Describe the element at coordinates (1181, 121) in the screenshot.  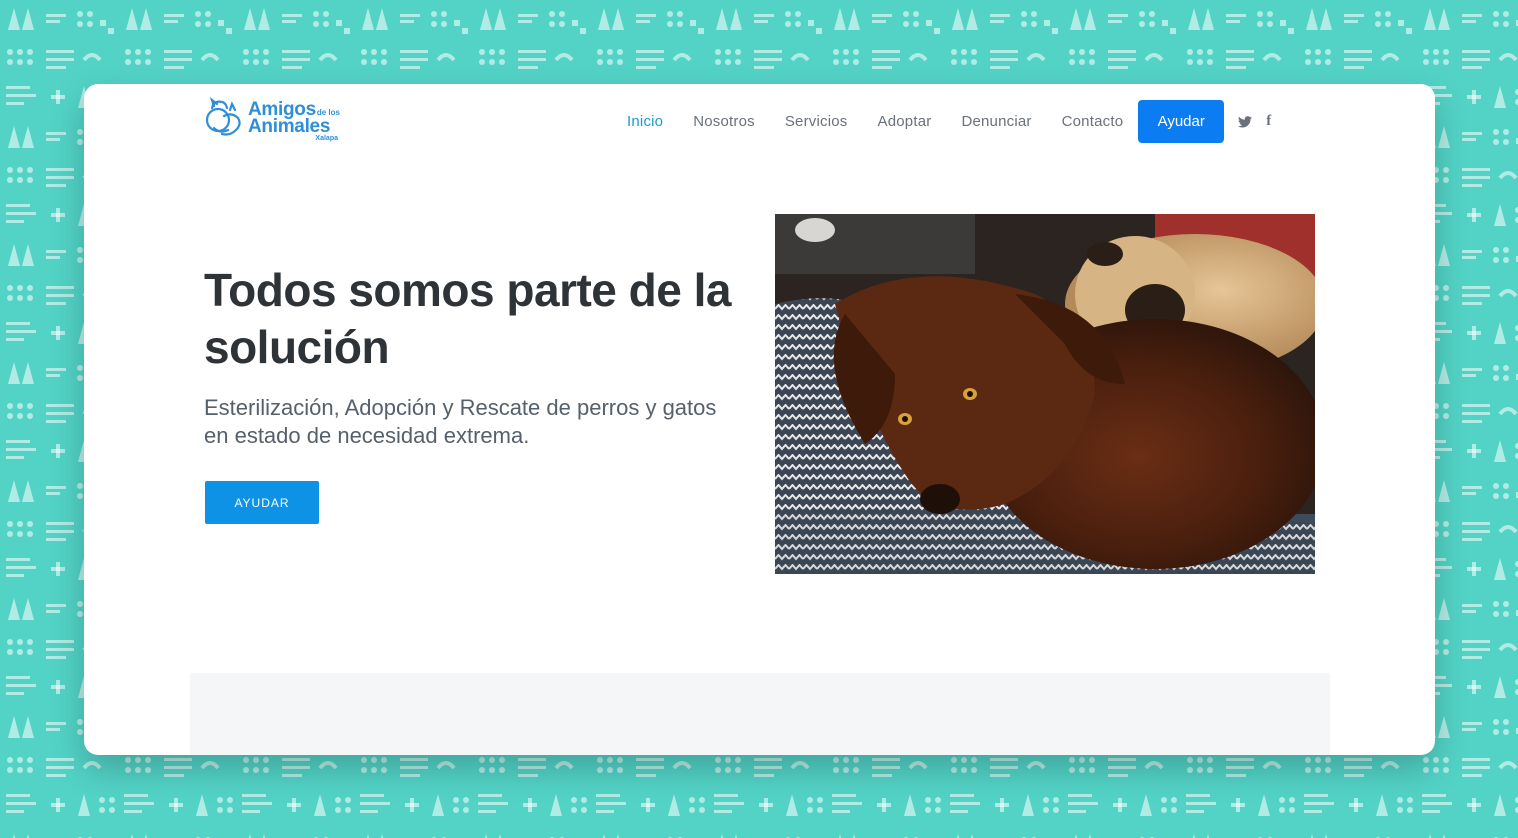
I see `nav-ayudar-button: Ayudar` at that location.